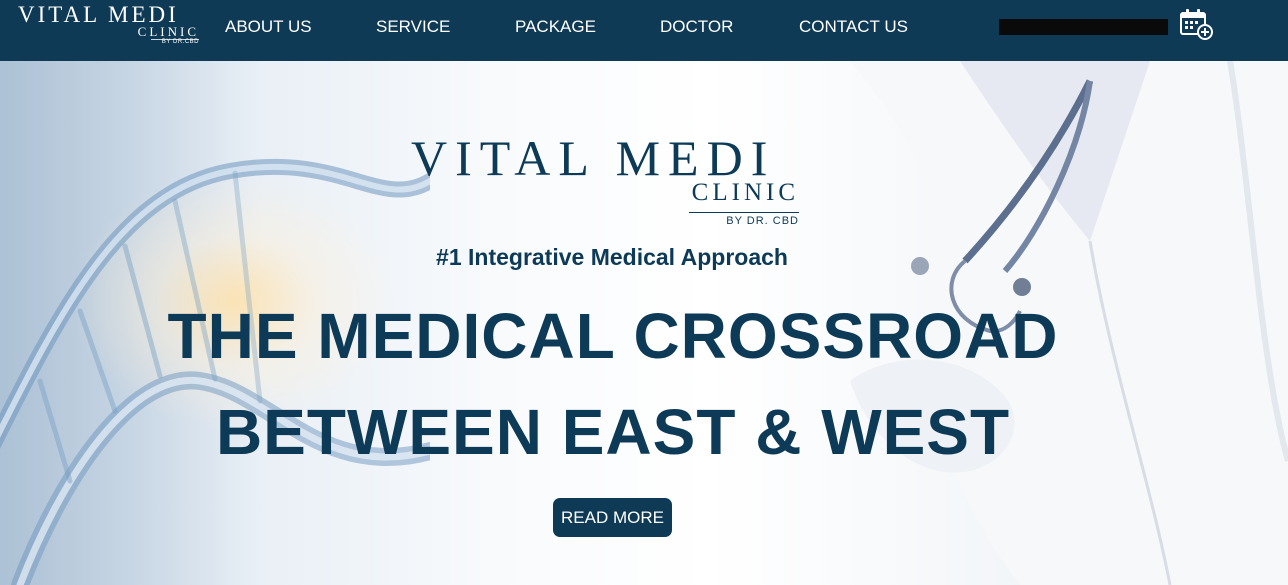  I want to click on logo-subtitle: CLINIC, so click(168, 31).